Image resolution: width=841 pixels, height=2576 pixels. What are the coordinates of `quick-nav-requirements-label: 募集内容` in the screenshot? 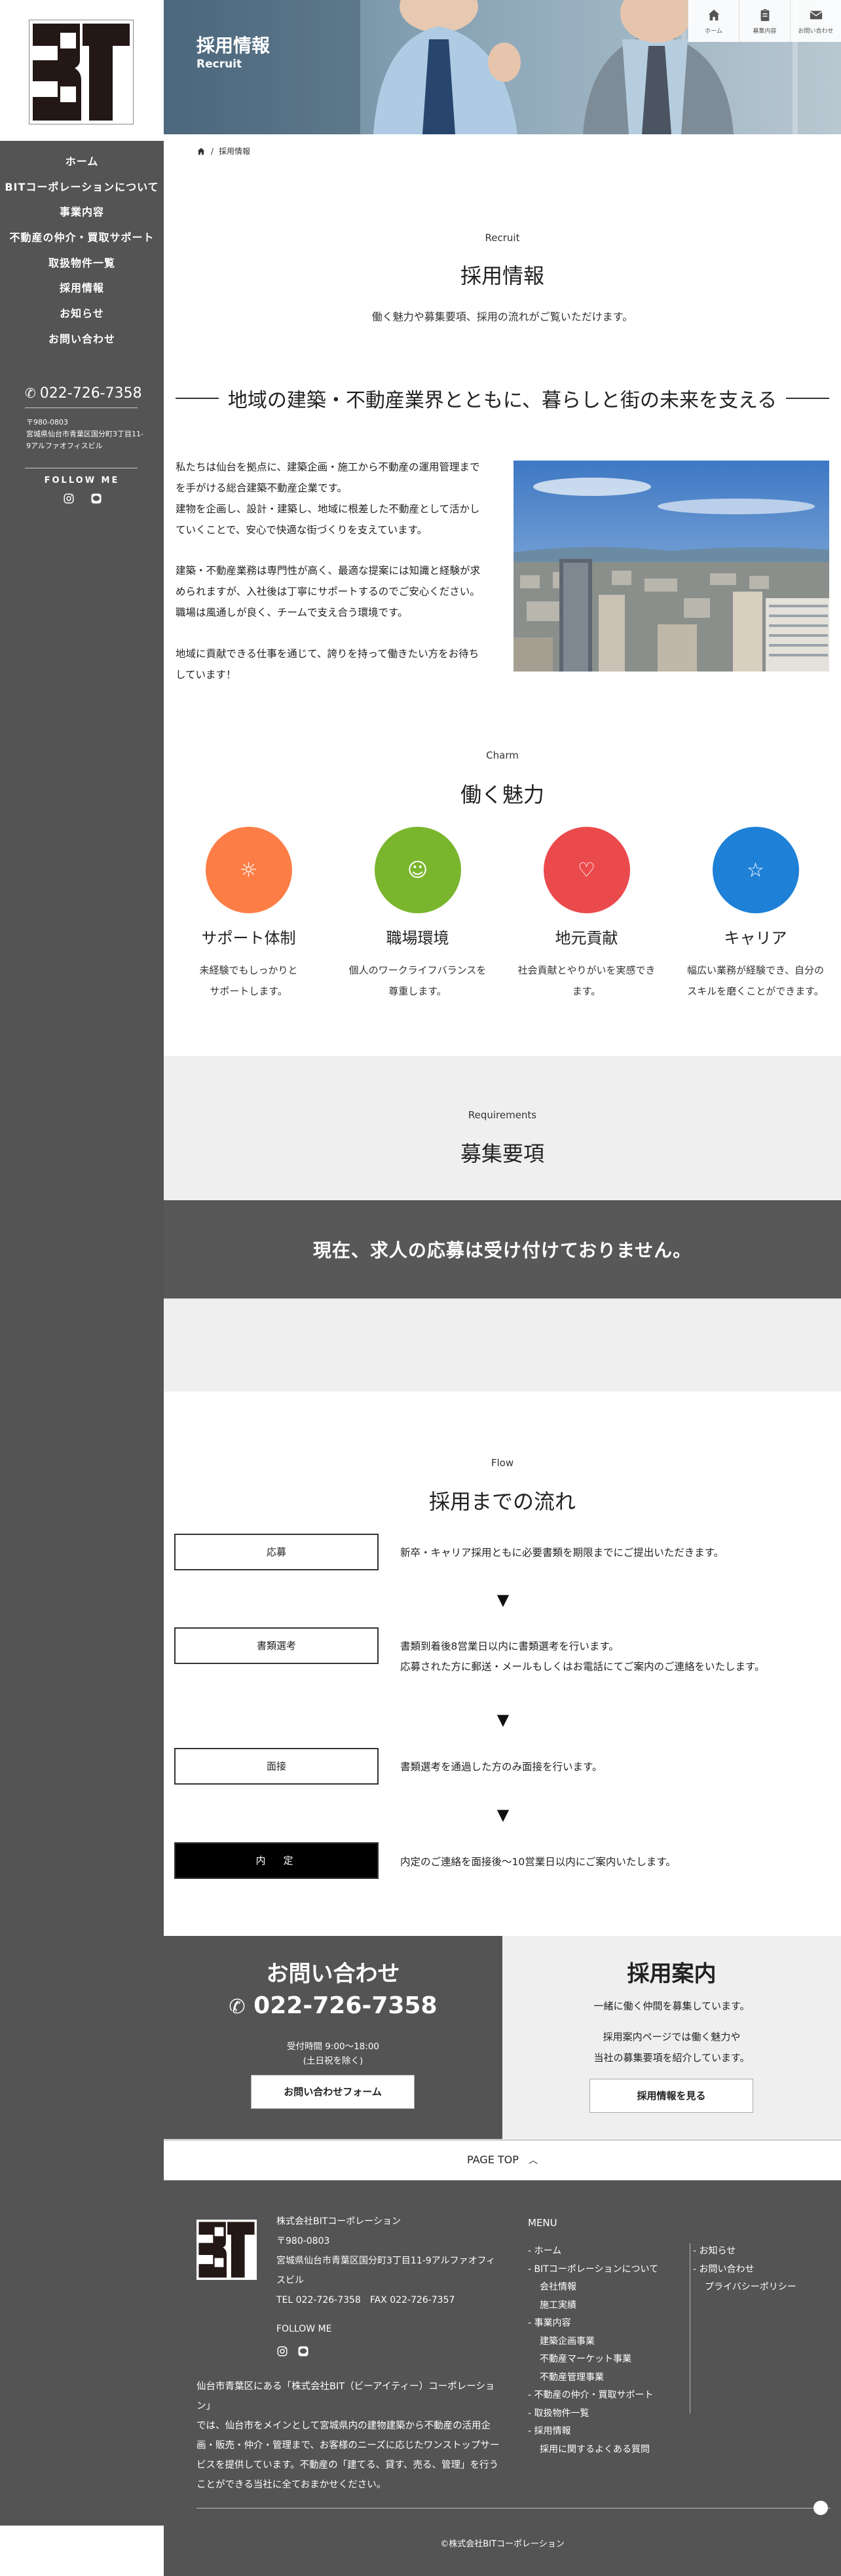 It's located at (765, 32).